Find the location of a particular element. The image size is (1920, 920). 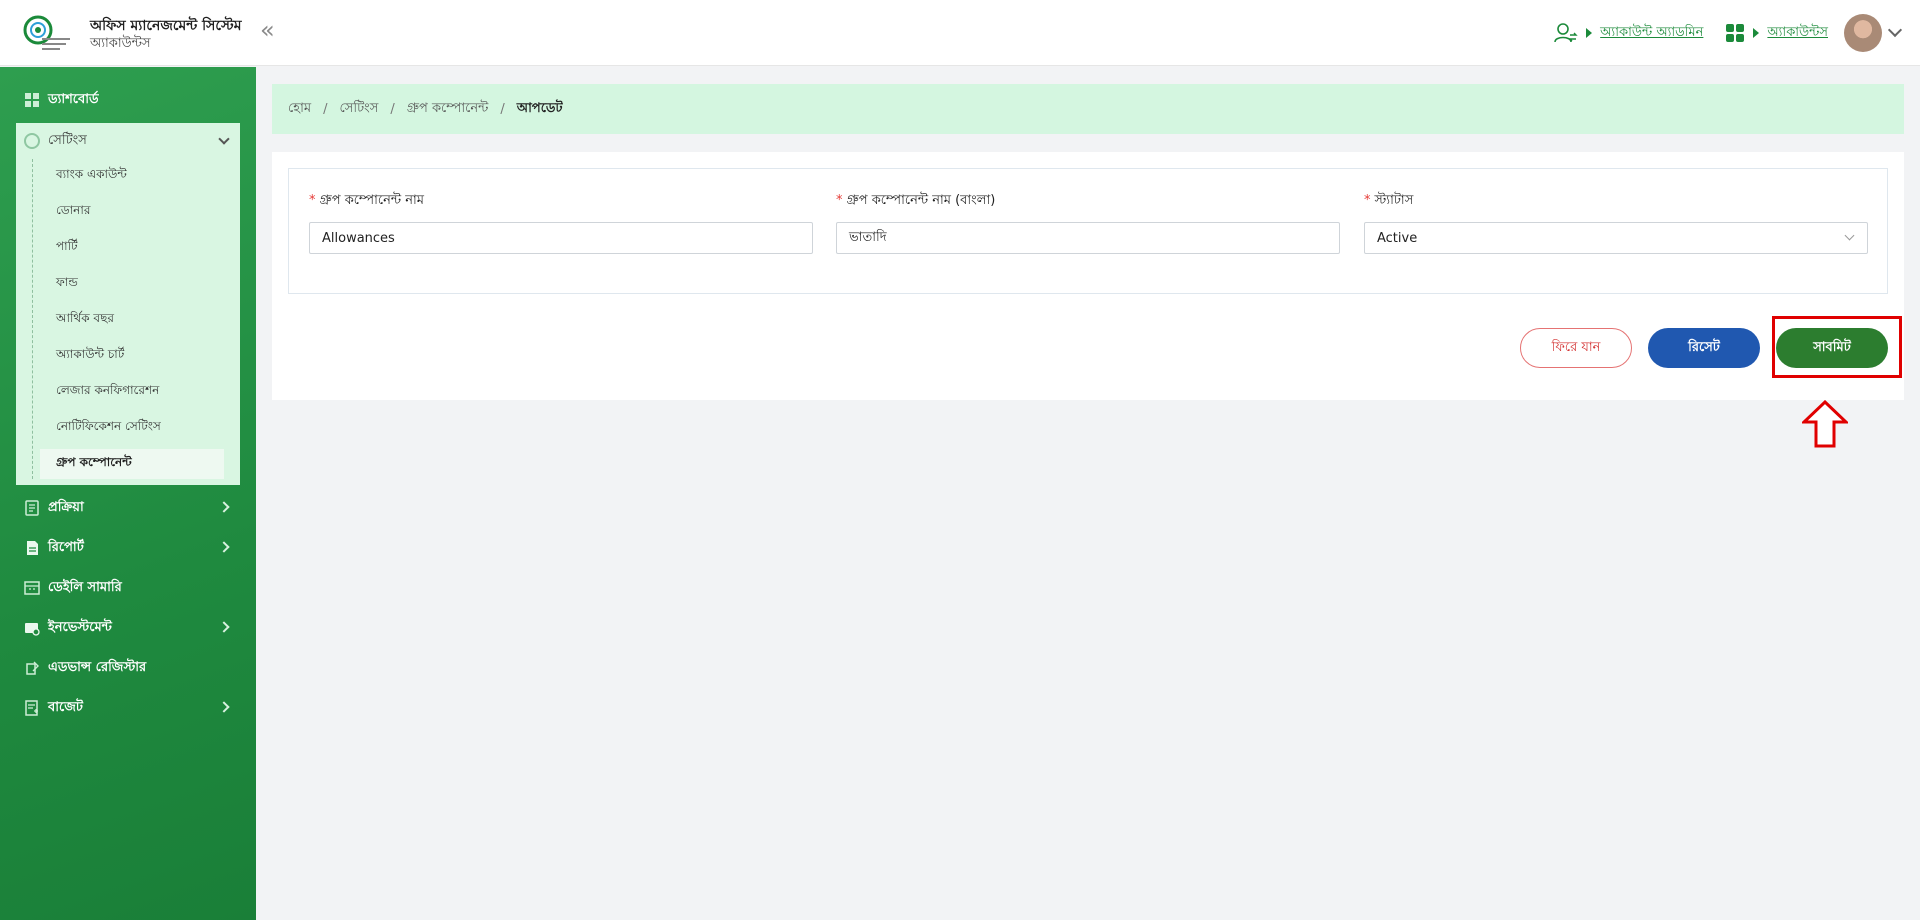

status-select-value: Active is located at coordinates (1397, 238).